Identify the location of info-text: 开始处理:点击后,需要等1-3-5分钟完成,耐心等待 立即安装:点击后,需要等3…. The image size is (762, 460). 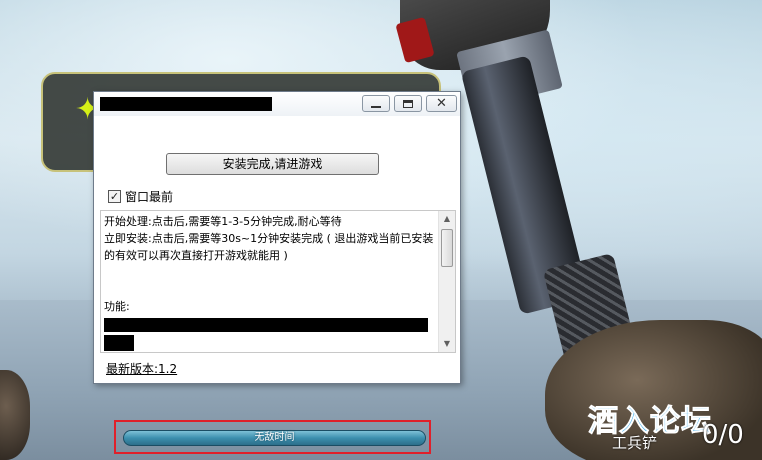
(272, 282).